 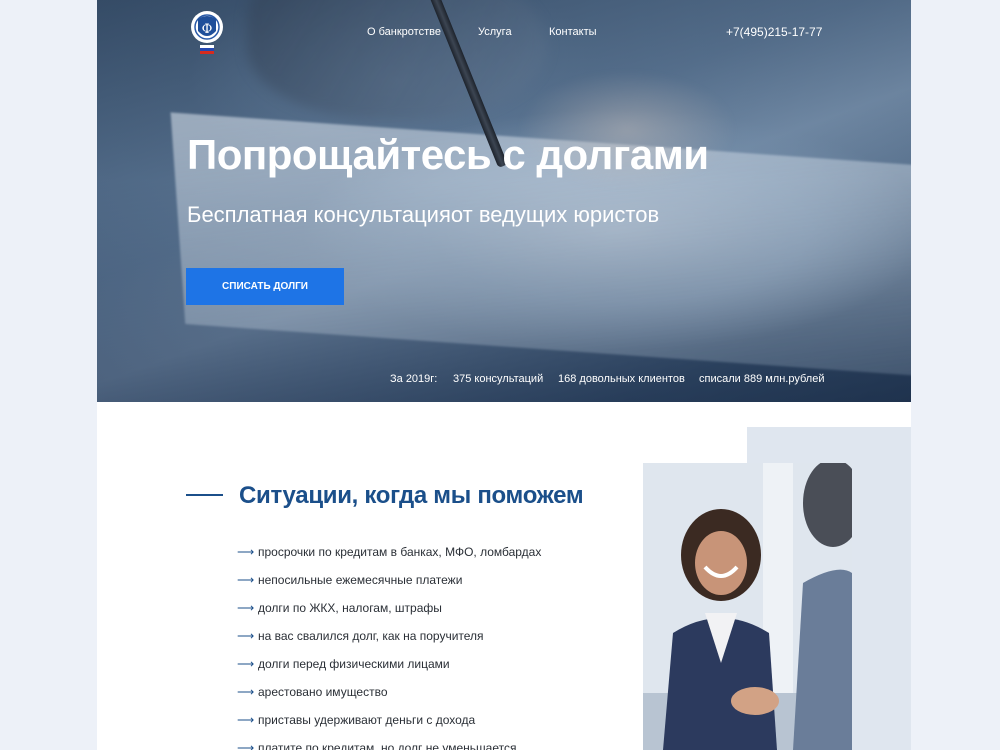 I want to click on stats-year-label: За 2019г:, so click(x=414, y=379).